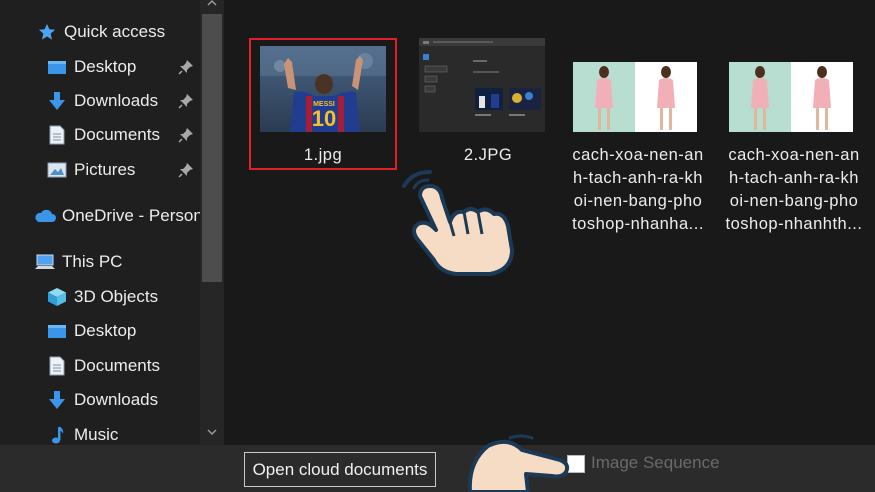  Describe the element at coordinates (437, 468) in the screenshot. I see `bottom-bar` at that location.